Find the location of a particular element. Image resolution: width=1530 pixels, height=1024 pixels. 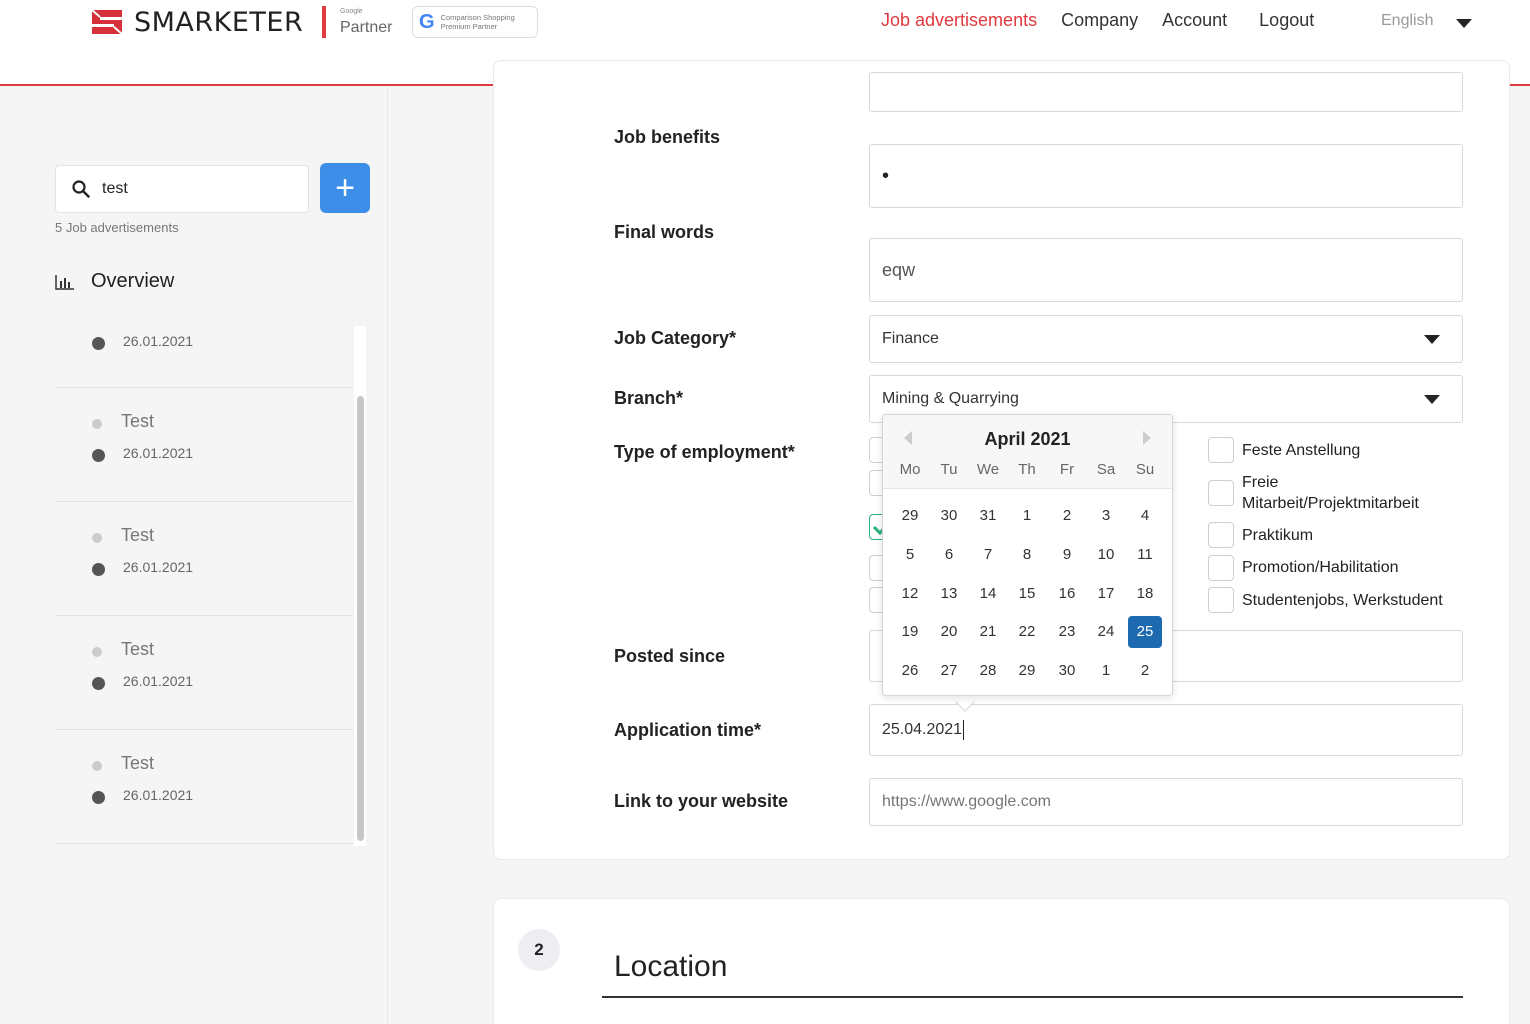

calendar-day: 18 is located at coordinates (1145, 594).